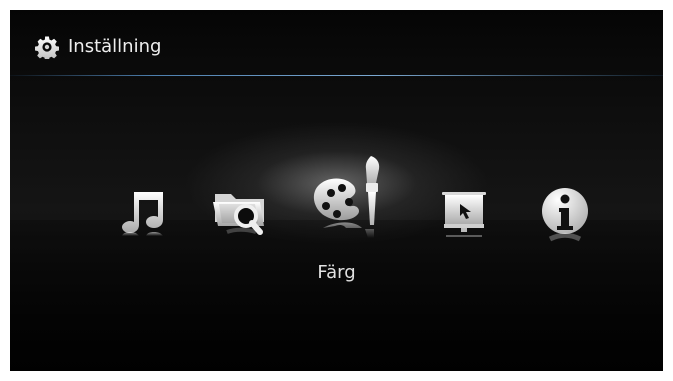  What do you see at coordinates (115, 46) in the screenshot?
I see `page-title: Inställning` at bounding box center [115, 46].